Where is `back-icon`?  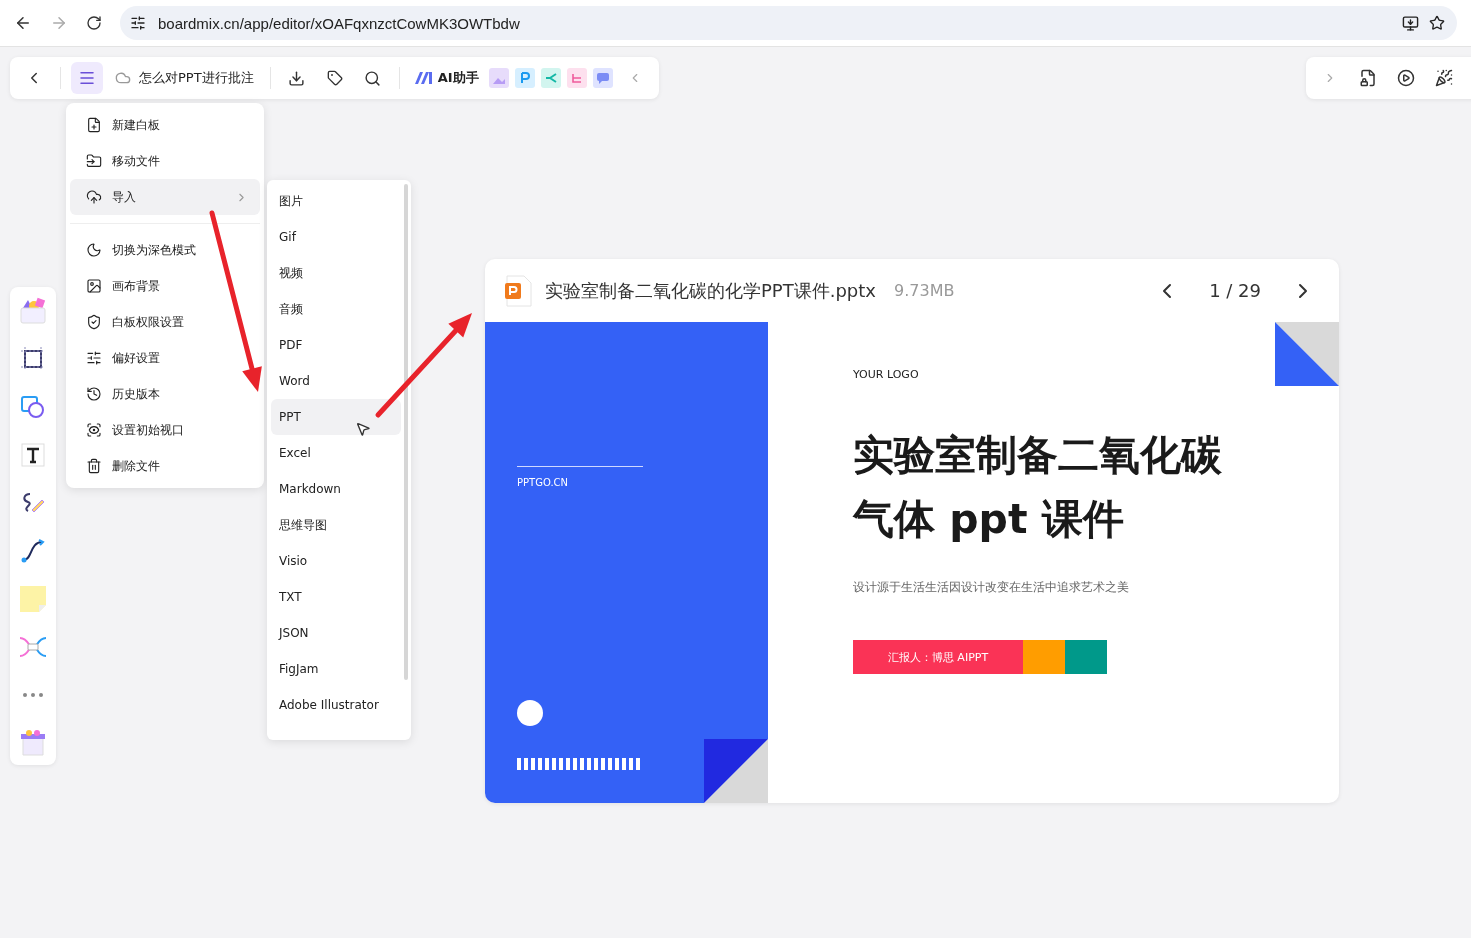 back-icon is located at coordinates (23, 23).